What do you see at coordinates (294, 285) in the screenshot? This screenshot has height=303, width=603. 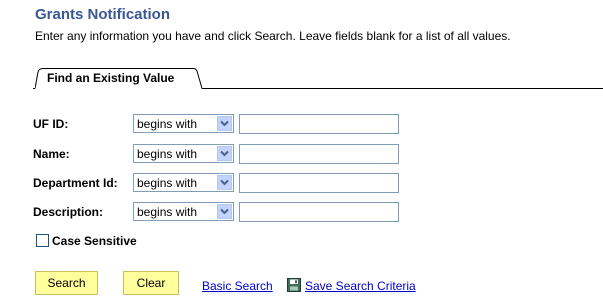 I see `floppy-disk-icon` at bounding box center [294, 285].